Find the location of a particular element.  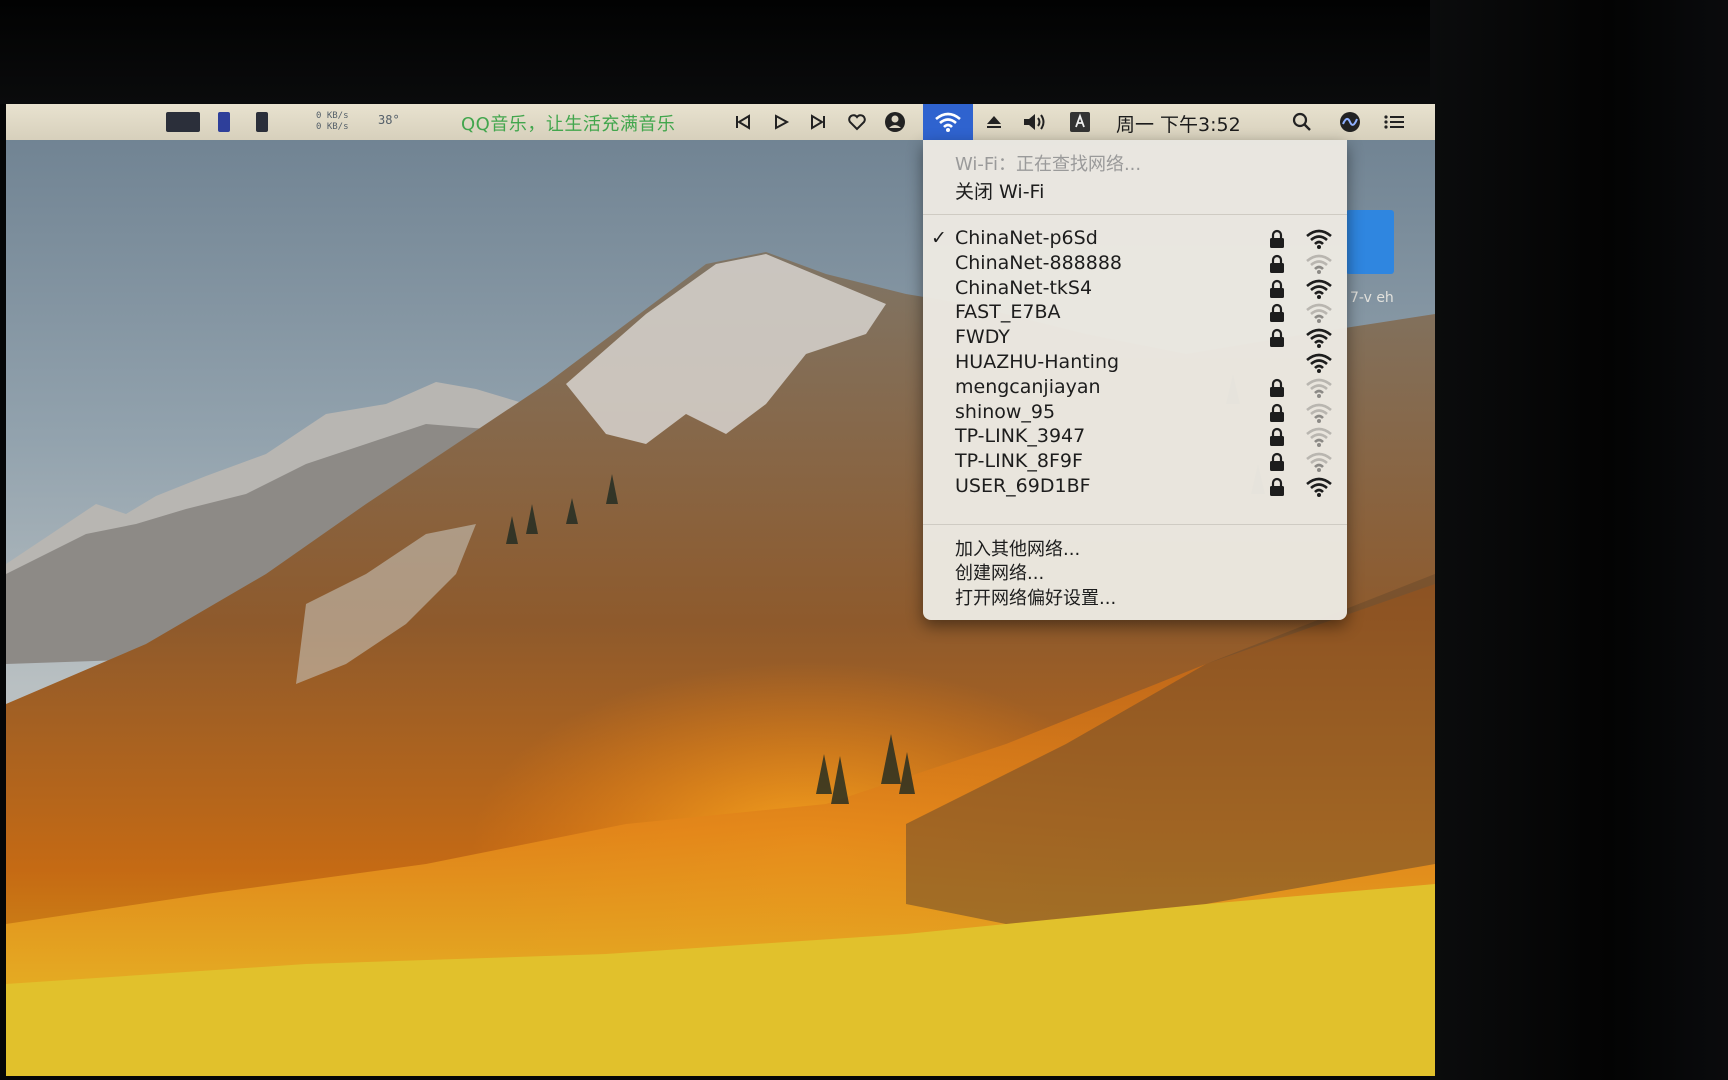

network-item: ChinaNet-888888 is located at coordinates (1135, 263).